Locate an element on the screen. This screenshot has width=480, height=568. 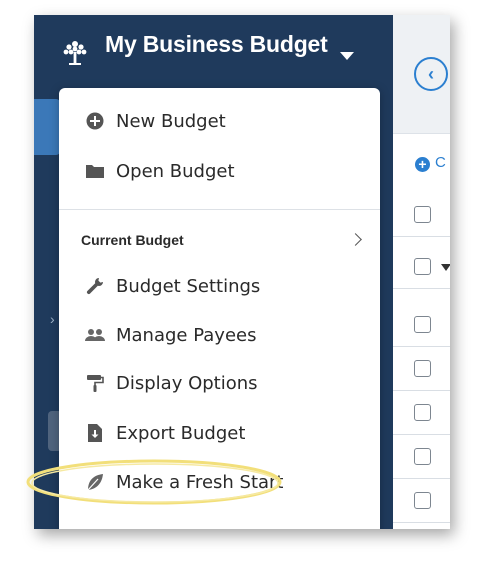
menu-item-label: Open Budget is located at coordinates (175, 171).